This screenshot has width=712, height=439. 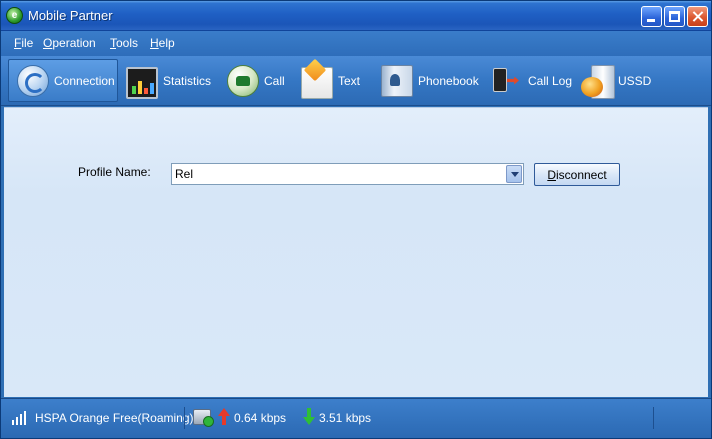 I want to click on menu-help-accel: H, so click(x=154, y=43).